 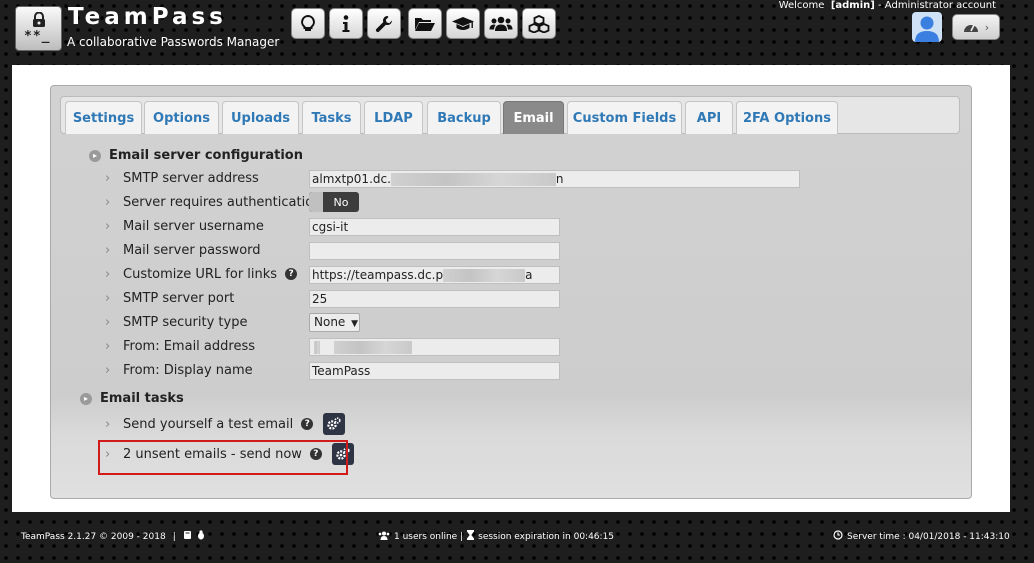 I want to click on email-server-config-header: ▸ Email server configuration, so click(x=196, y=155).